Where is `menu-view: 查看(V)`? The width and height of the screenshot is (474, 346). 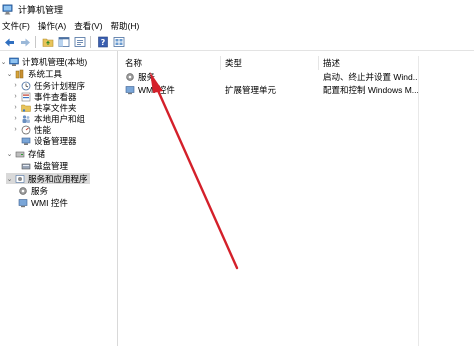 menu-view: 查看(V) is located at coordinates (88, 26).